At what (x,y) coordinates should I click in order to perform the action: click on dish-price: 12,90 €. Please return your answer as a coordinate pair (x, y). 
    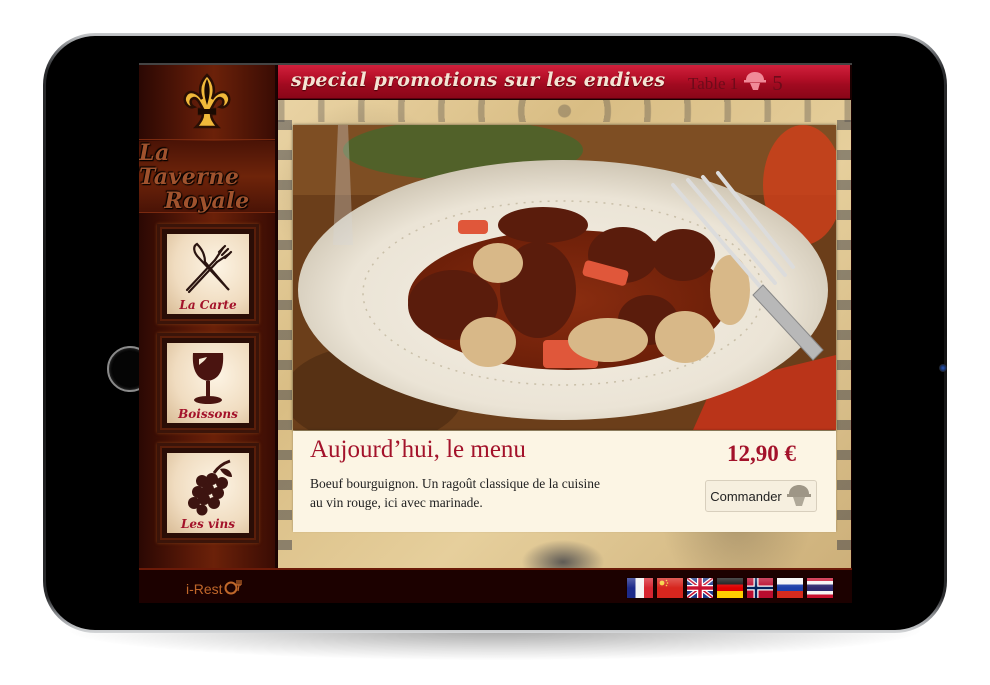
    Looking at the image, I should click on (761, 453).